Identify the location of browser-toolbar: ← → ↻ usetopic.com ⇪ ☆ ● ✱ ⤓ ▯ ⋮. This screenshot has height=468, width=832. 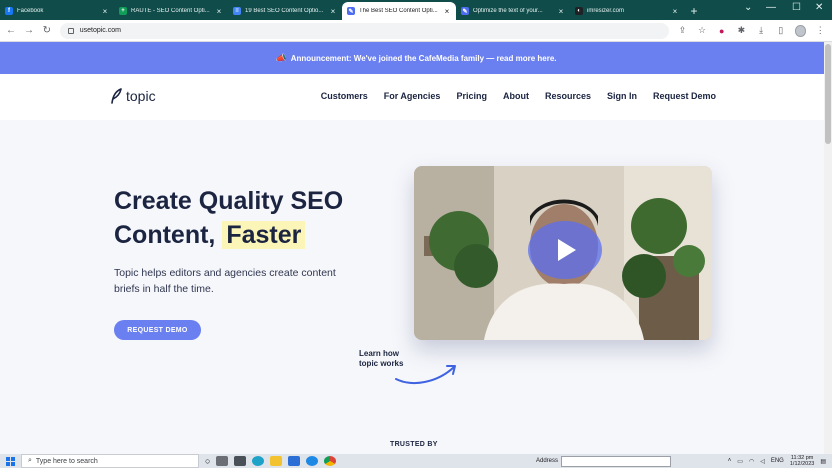
(416, 31).